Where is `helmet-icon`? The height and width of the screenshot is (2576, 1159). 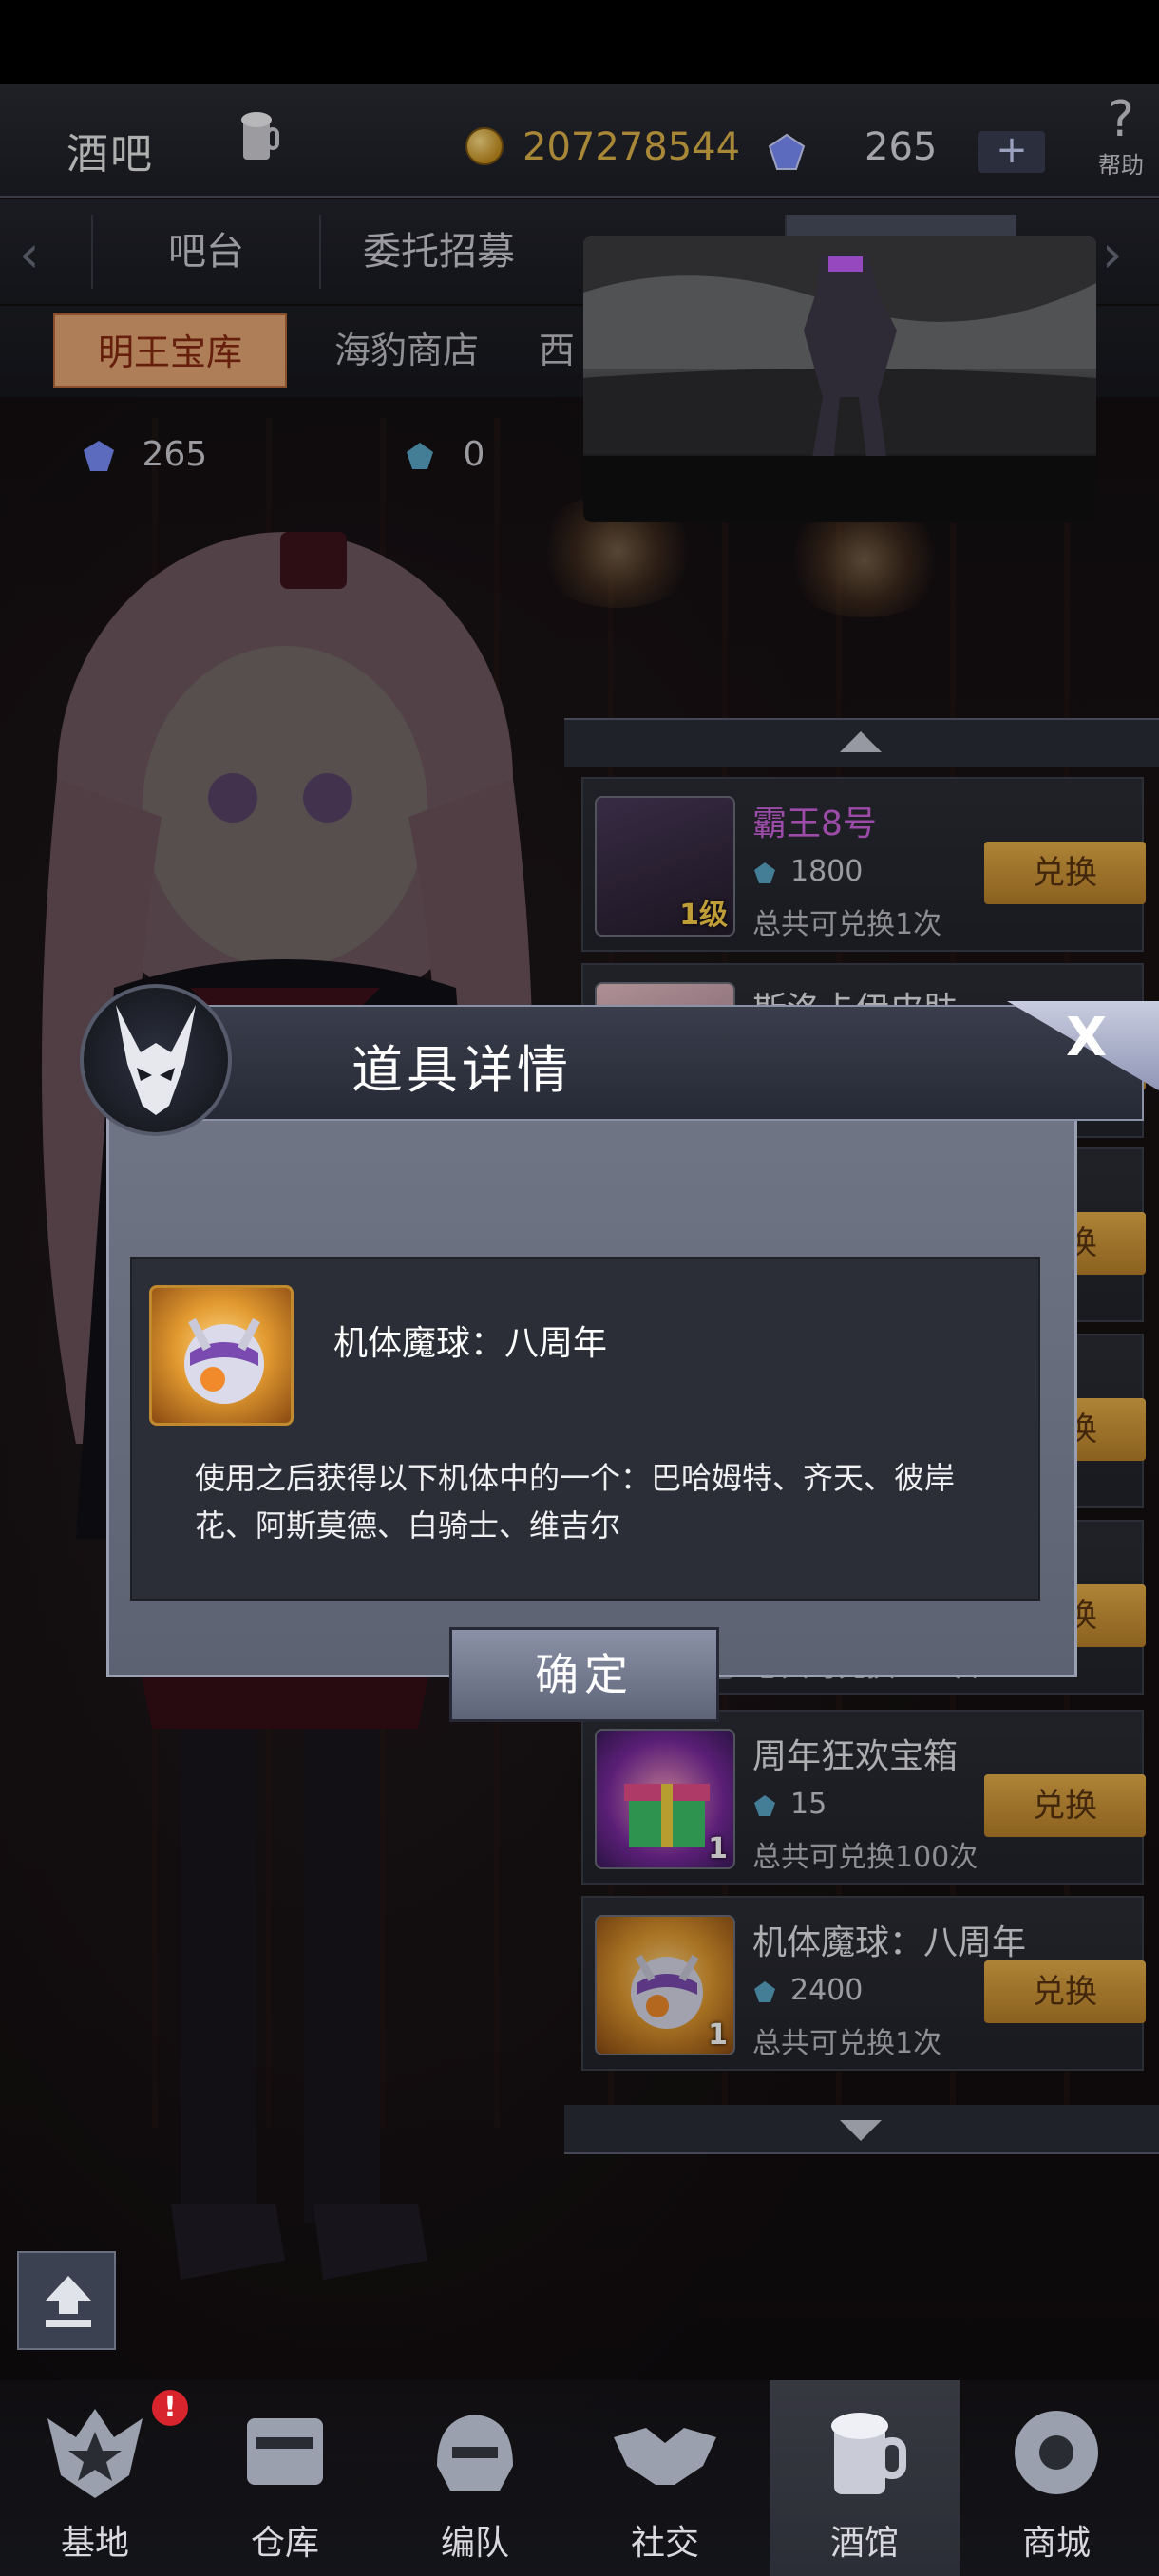 helmet-icon is located at coordinates (475, 2453).